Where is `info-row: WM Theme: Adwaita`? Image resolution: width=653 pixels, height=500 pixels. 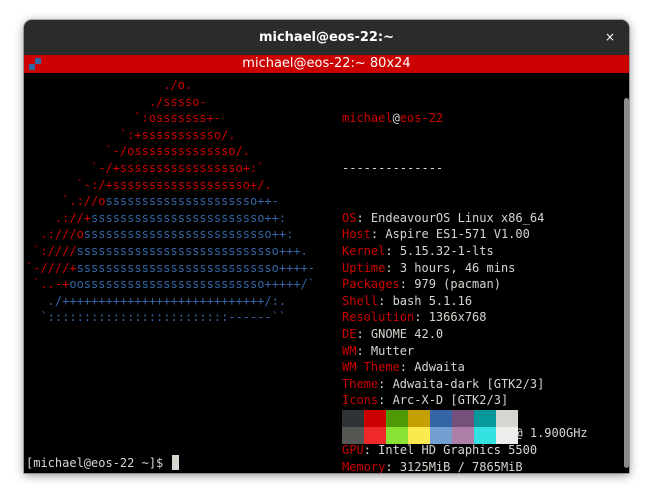
info-row: WM Theme: Adwaita is located at coordinates (465, 367).